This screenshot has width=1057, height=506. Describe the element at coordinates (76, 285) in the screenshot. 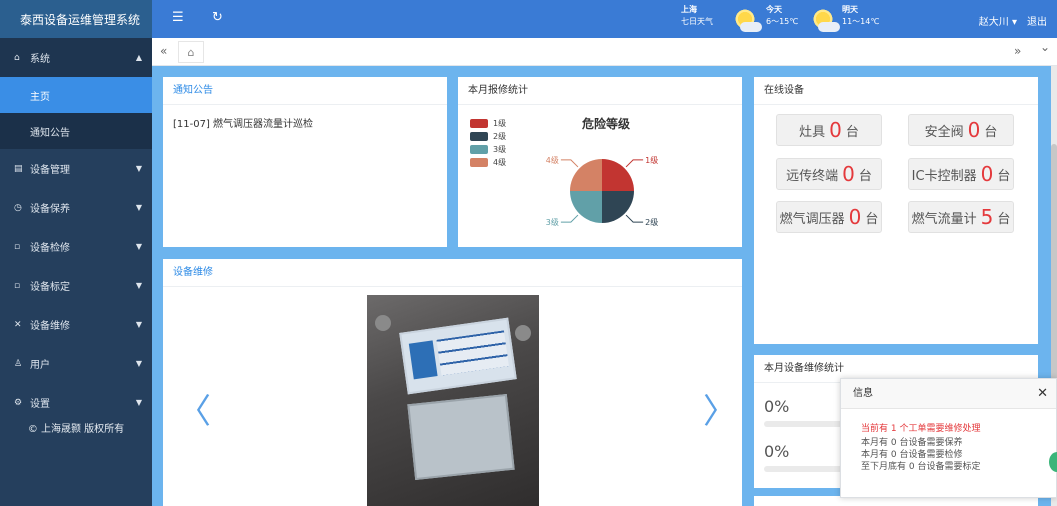

I see `sidebar-item-device-calibration: ▫ 设备标定 ▼` at that location.